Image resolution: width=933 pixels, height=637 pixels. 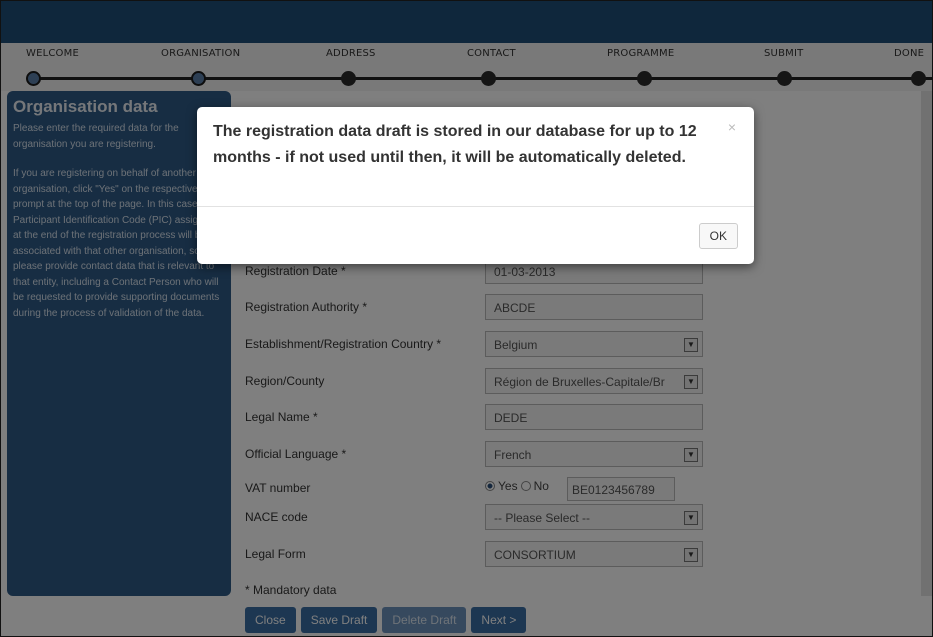 I want to click on ok-button: OK, so click(x=718, y=236).